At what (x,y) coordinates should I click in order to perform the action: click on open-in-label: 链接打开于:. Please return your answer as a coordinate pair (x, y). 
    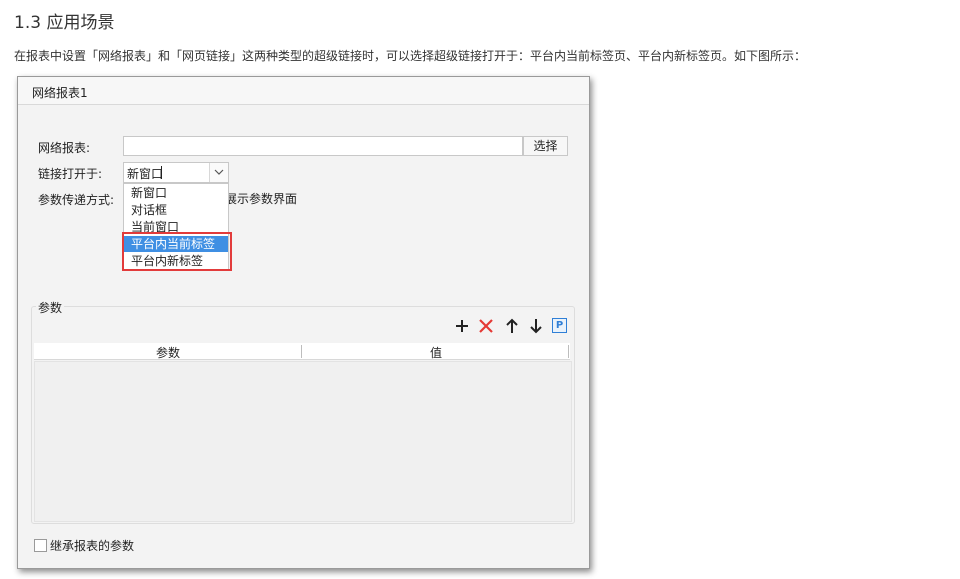
    Looking at the image, I should click on (70, 174).